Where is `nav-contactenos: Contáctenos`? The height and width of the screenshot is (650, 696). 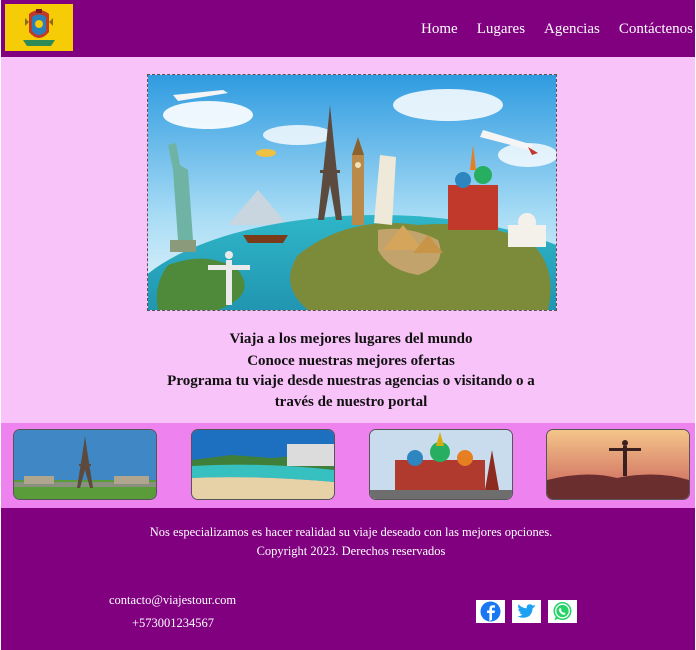 nav-contactenos: Contáctenos is located at coordinates (656, 29).